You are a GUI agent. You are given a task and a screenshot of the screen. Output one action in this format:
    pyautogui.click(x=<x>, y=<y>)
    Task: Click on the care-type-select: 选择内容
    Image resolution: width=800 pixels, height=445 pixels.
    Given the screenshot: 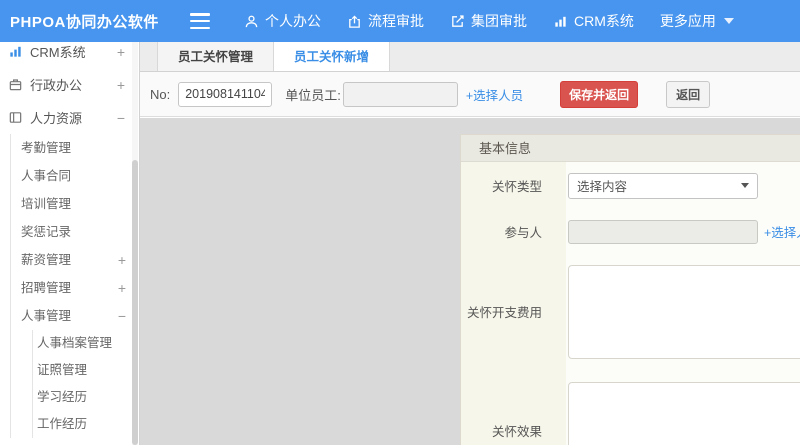 What is the action you would take?
    pyautogui.click(x=663, y=185)
    